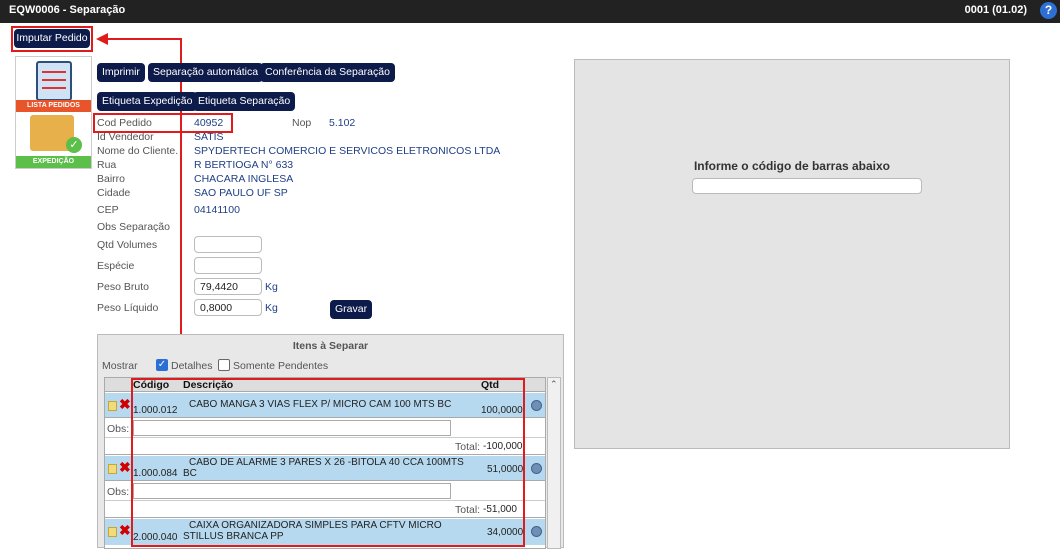 This screenshot has height=549, width=1060. What do you see at coordinates (206, 72) in the screenshot?
I see `separacao-automatica-button: Separação automática` at bounding box center [206, 72].